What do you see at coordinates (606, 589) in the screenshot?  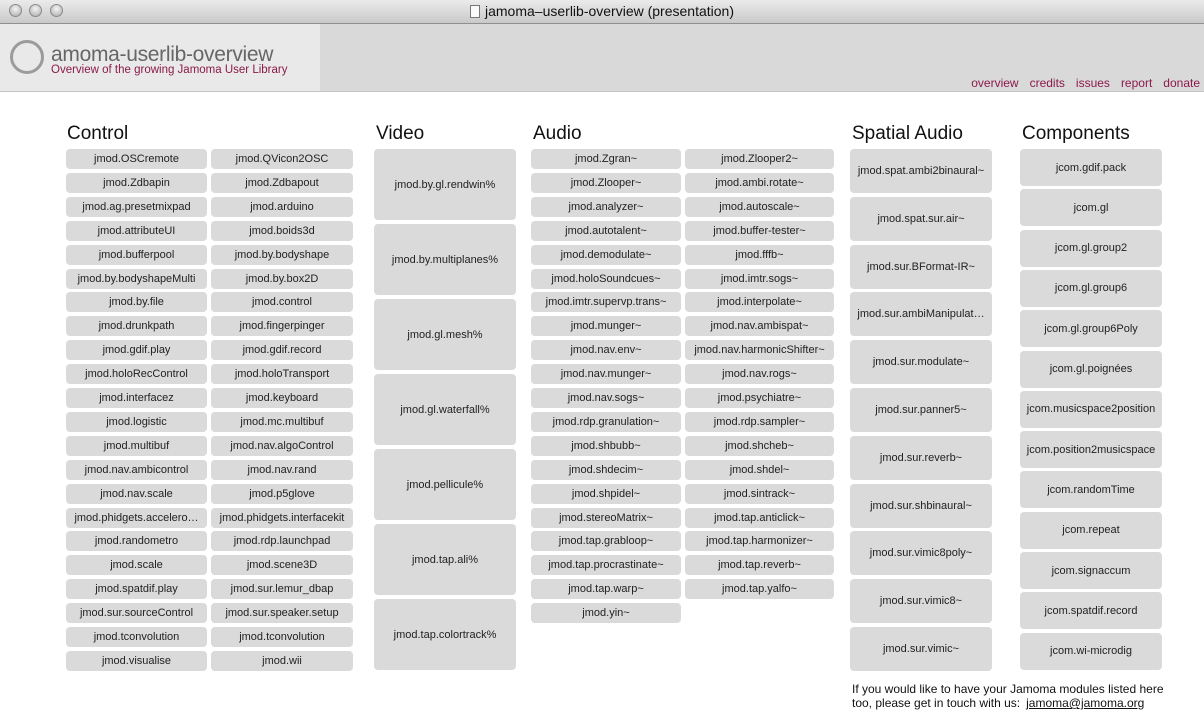 I see `audio-module-button: jmod.tap.warp~` at bounding box center [606, 589].